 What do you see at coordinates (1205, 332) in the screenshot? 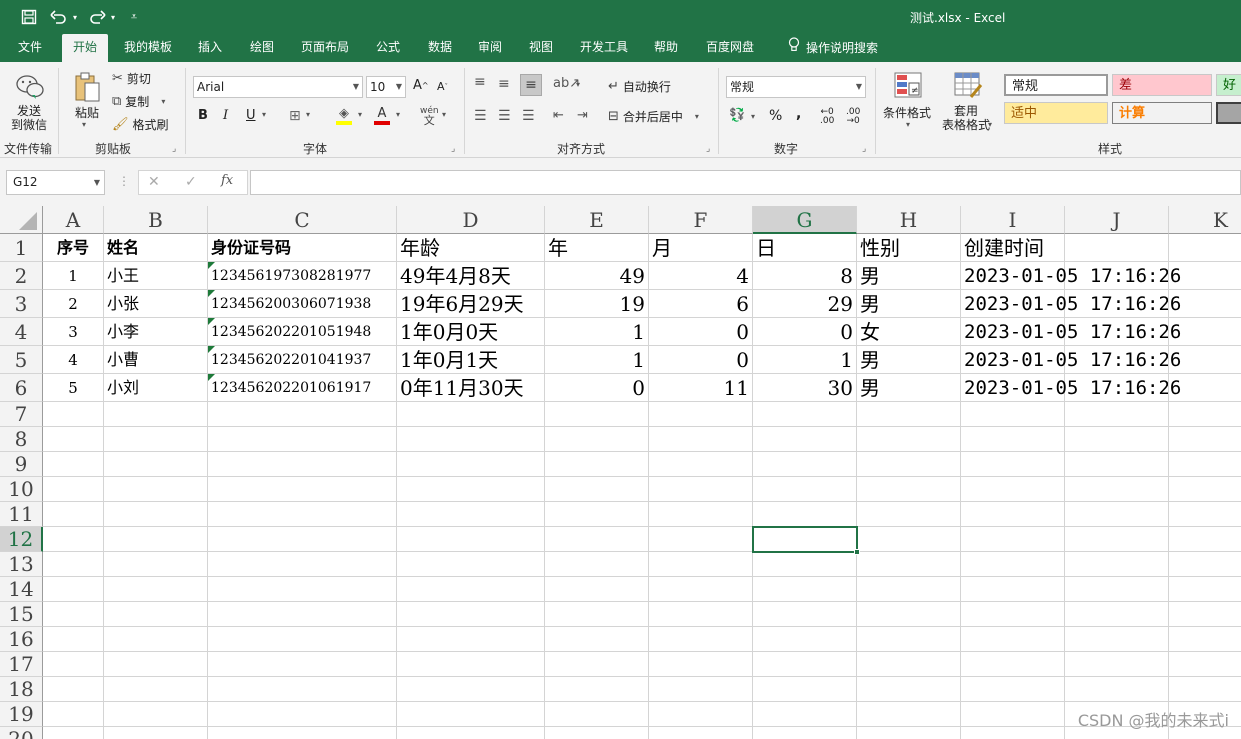
I see `cell-k4` at bounding box center [1205, 332].